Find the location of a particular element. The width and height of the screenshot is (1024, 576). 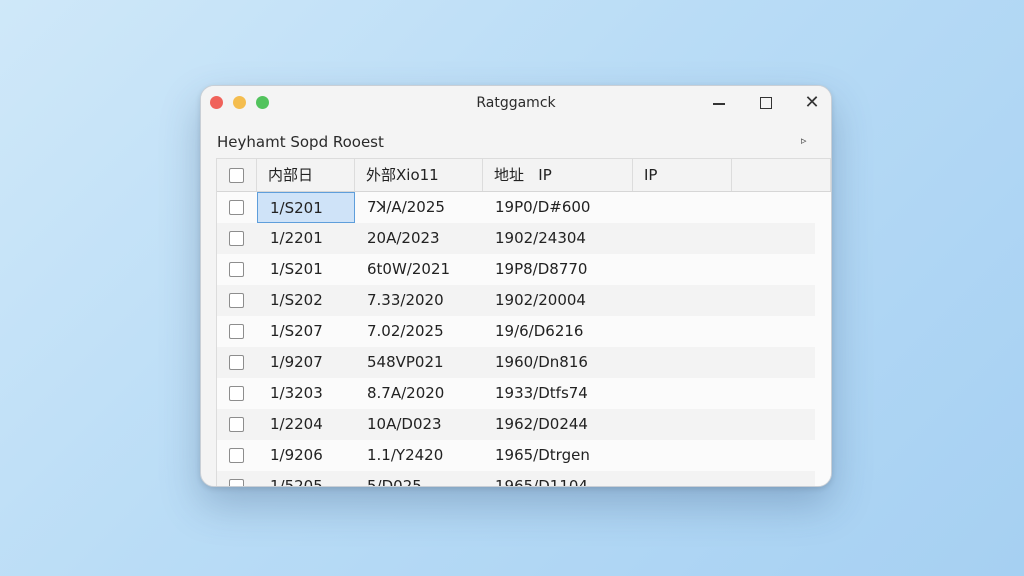

table-cell: 1/5205 is located at coordinates (306, 478).